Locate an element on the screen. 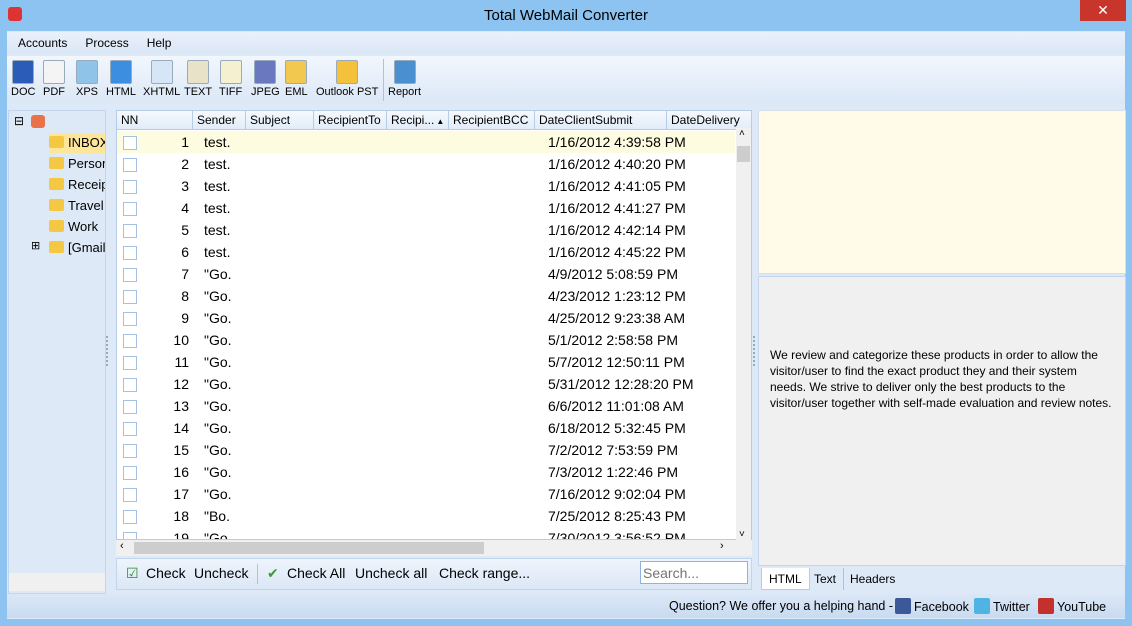 This screenshot has height=626, width=1132. column-header: Subject is located at coordinates (280, 120).